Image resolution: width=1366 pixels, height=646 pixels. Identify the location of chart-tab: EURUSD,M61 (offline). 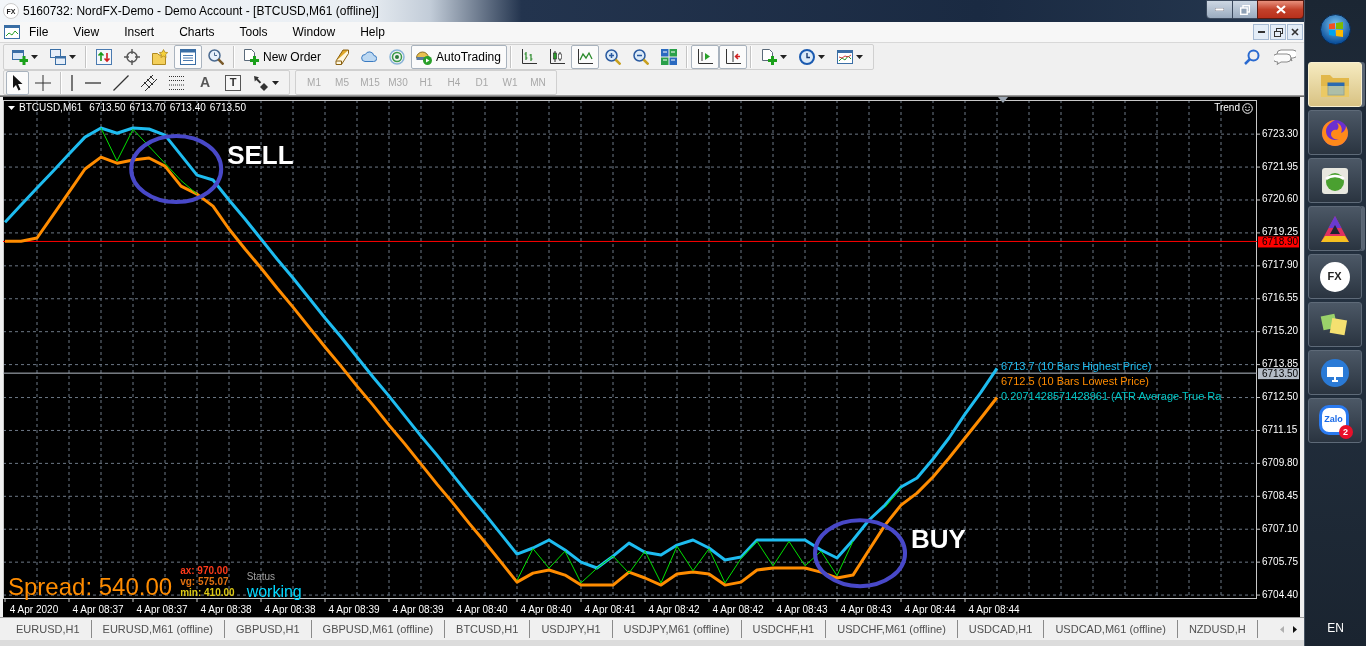
(158, 629).